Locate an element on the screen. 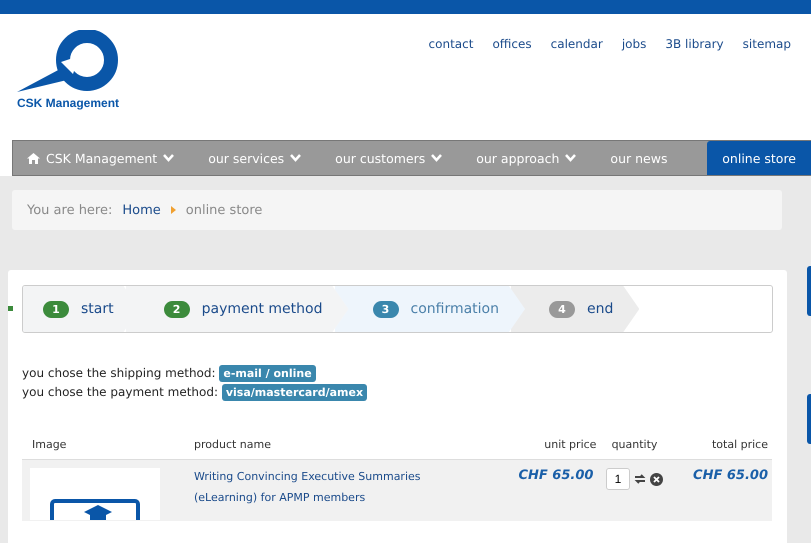 The width and height of the screenshot is (811, 543). logo-text: CSK Management is located at coordinates (69, 103).